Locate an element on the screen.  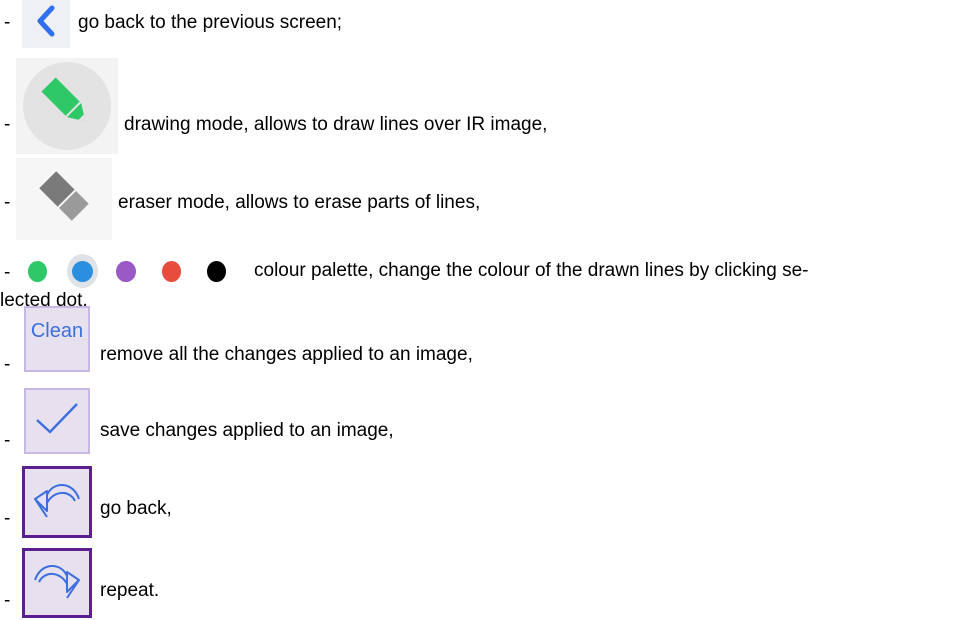
clean-button: Clean is located at coordinates (57, 339).